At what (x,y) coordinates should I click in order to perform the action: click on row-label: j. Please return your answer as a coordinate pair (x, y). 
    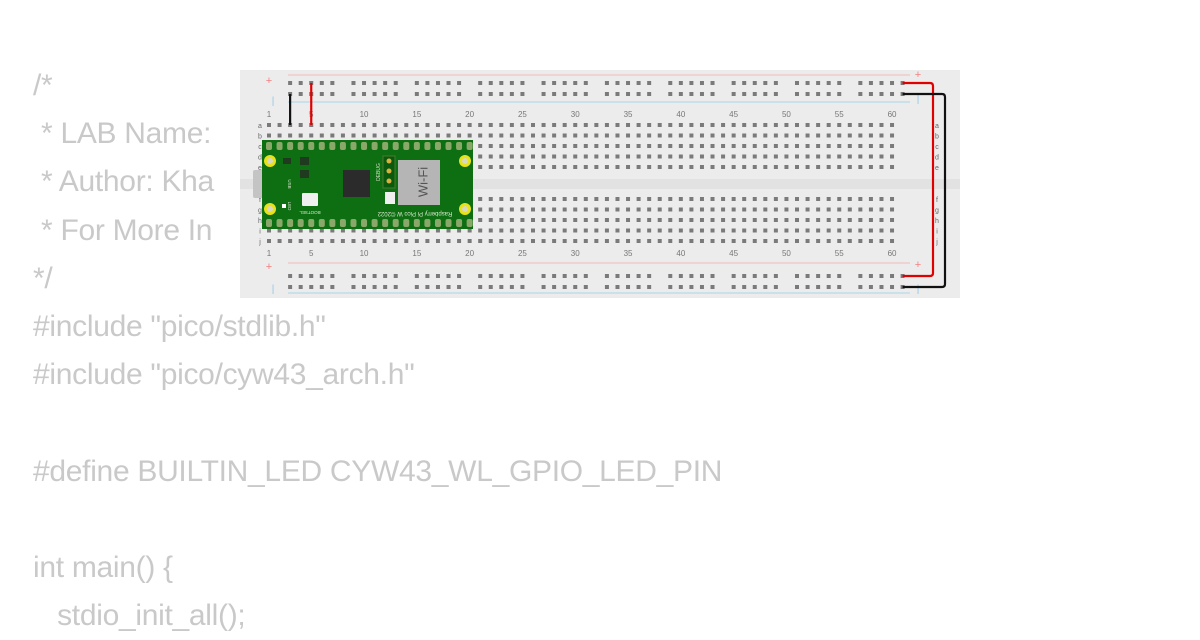
    Looking at the image, I should click on (936, 242).